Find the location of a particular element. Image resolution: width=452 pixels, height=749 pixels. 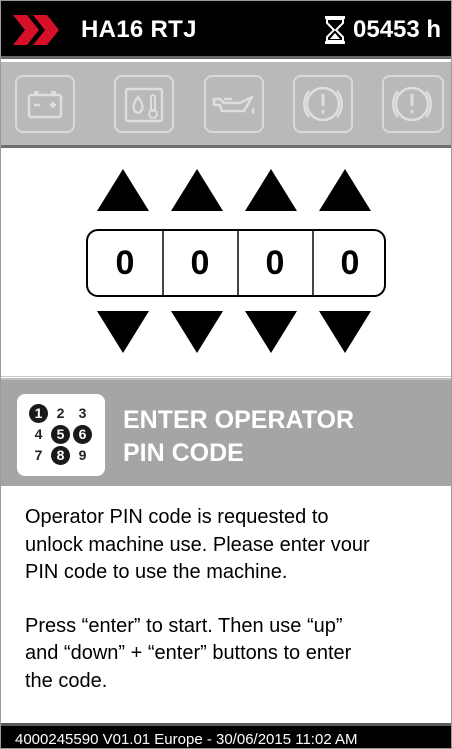

chevron-logo-icon is located at coordinates (36, 30).